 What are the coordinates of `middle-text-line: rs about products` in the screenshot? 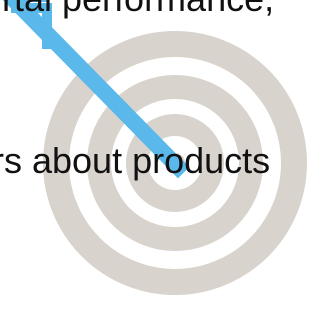 It's located at (135, 160).